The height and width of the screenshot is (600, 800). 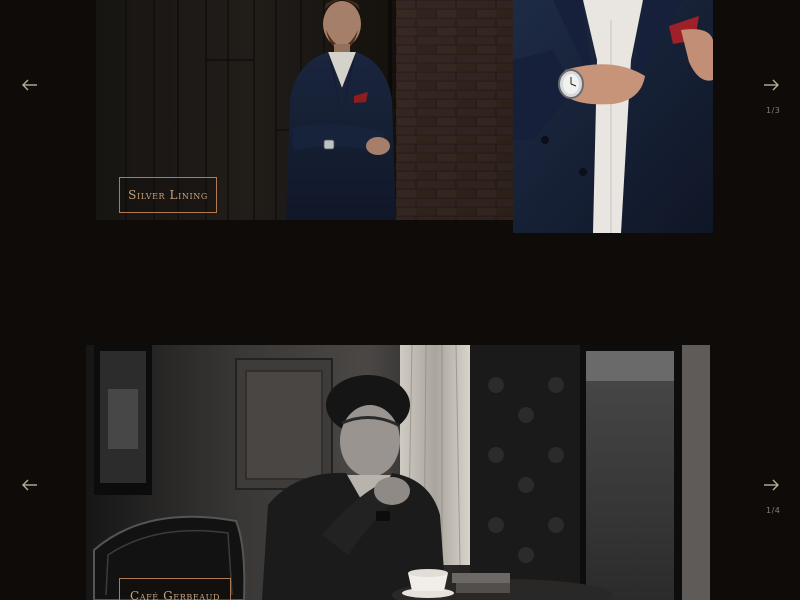 What do you see at coordinates (773, 510) in the screenshot?
I see `slide-counter: 1/4` at bounding box center [773, 510].